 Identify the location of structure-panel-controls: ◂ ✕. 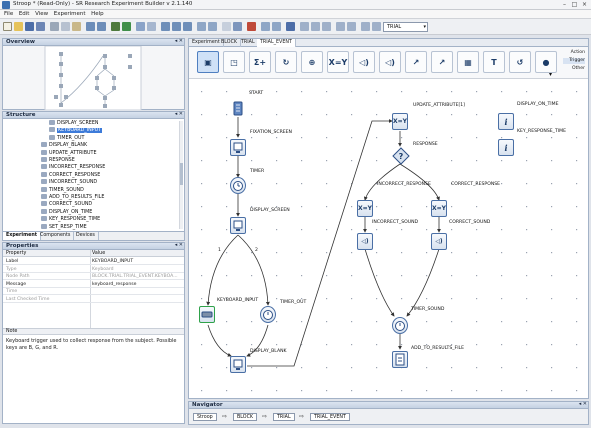
(179, 114).